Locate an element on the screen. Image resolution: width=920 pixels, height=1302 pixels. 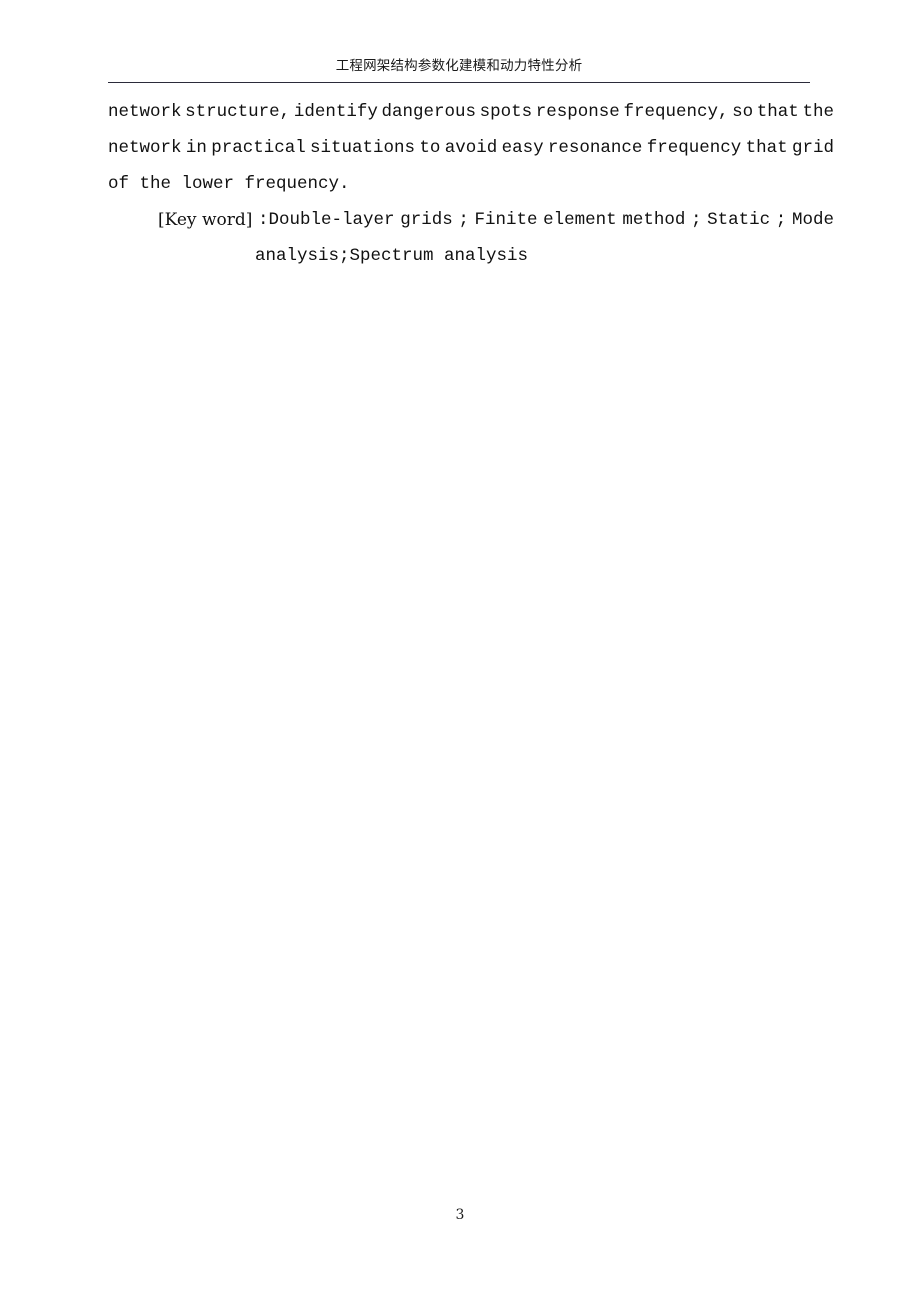
body-word: identify is located at coordinates (335, 112).